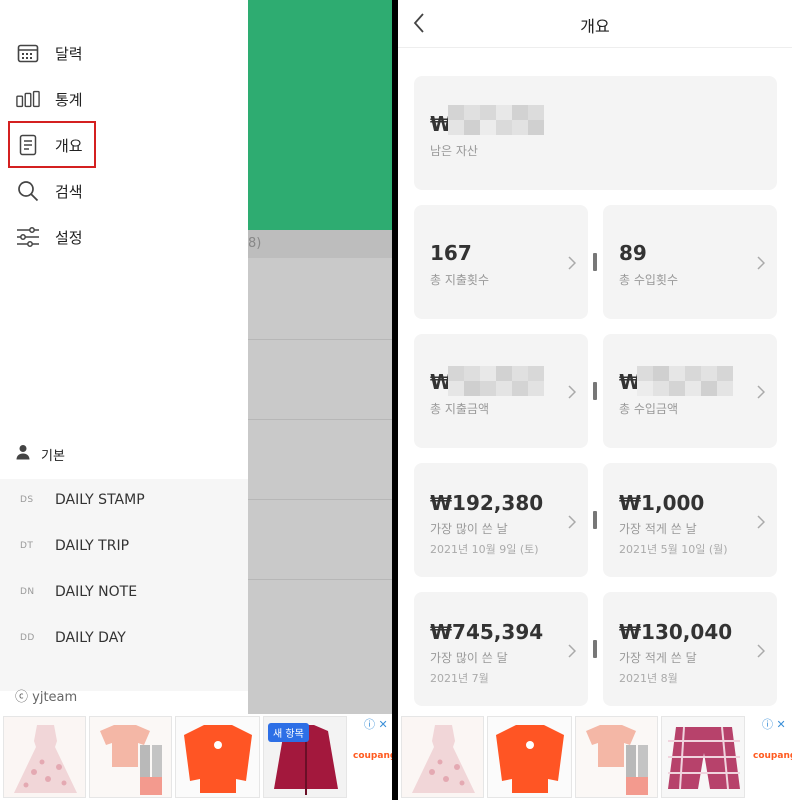 The image size is (792, 800). I want to click on card-remaining-assets: ₩ 남은 자산, so click(595, 133).